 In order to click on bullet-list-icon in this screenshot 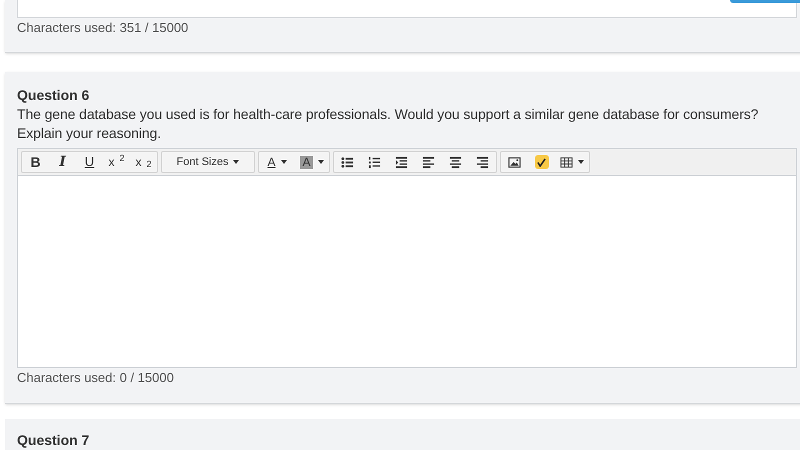, I will do `click(347, 162)`.